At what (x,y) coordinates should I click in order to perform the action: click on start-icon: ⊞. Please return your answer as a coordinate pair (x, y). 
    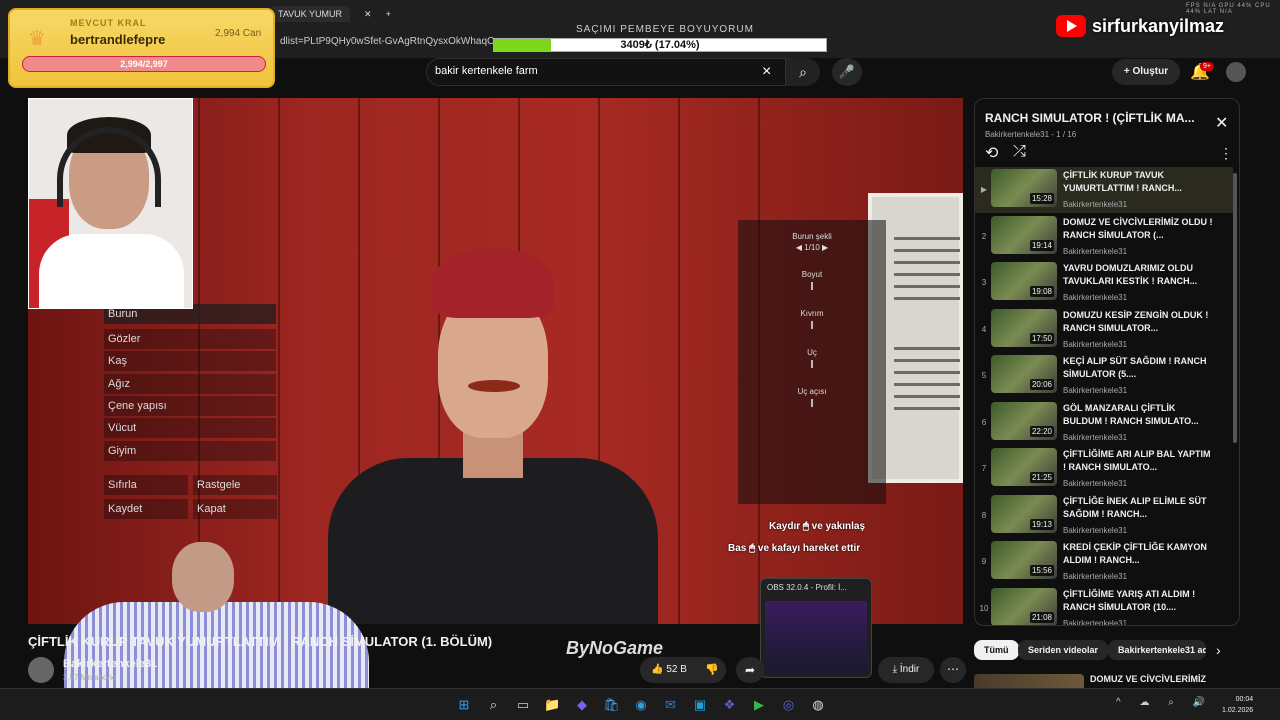
    Looking at the image, I should click on (464, 705).